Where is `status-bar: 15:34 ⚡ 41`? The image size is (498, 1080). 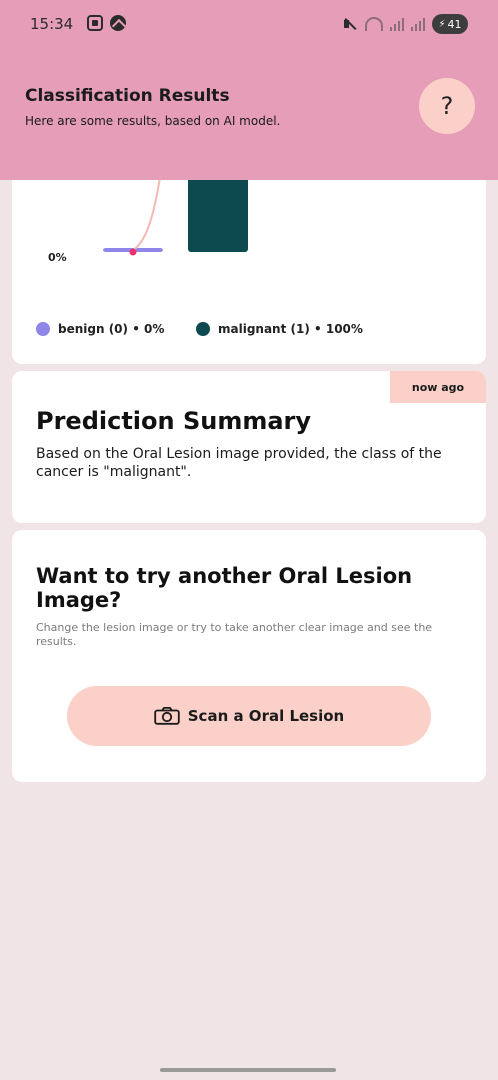
status-bar: 15:34 ⚡ 41 is located at coordinates (249, 26).